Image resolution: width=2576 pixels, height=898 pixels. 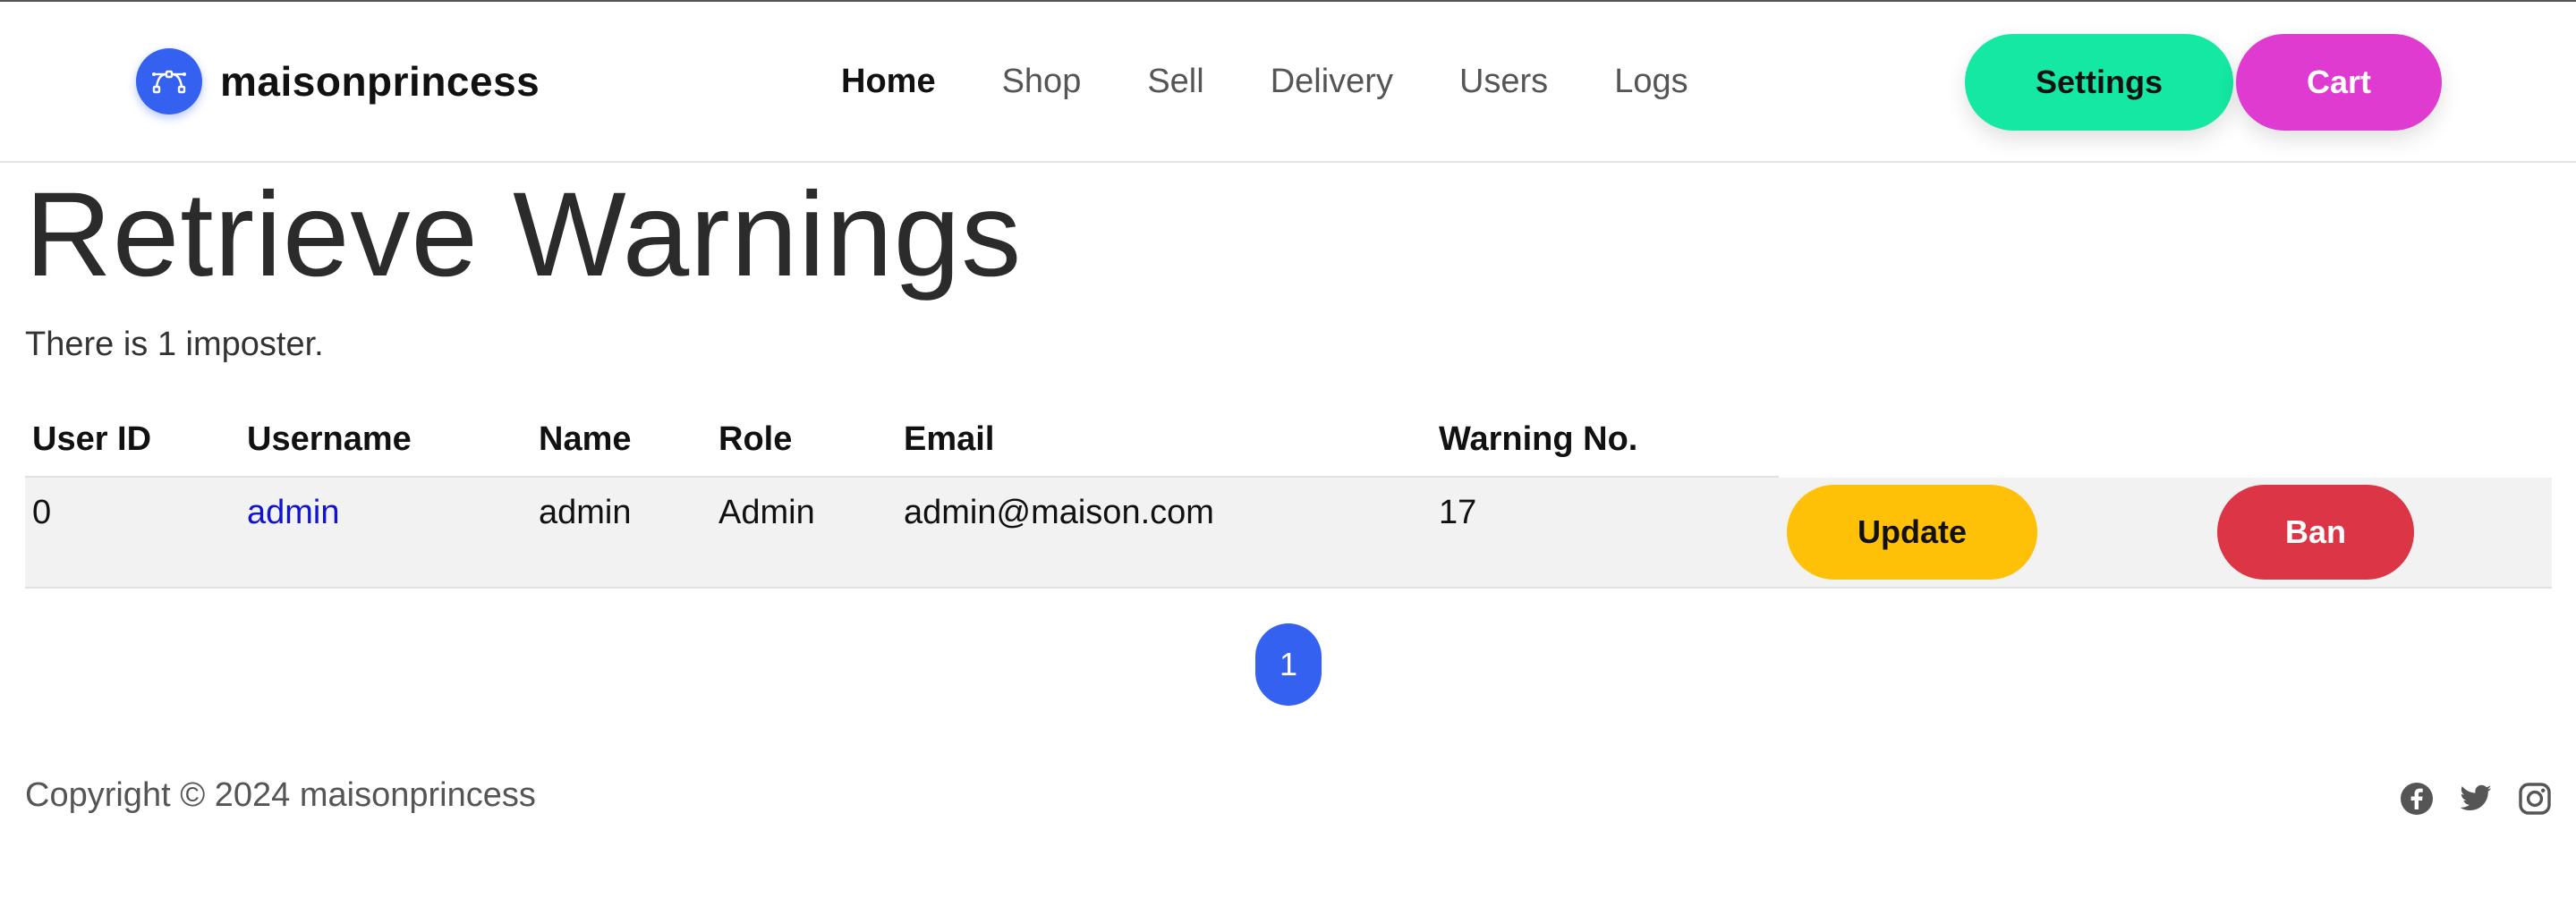 I want to click on cell-role: Admin, so click(x=766, y=512).